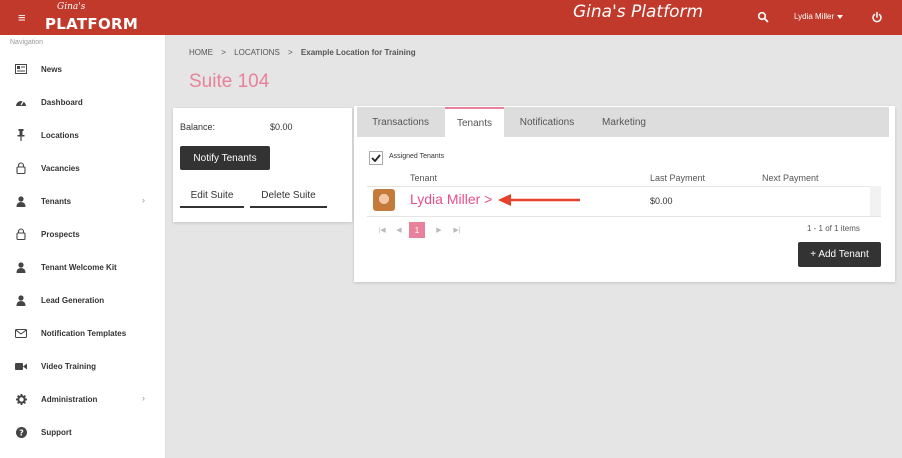 Image resolution: width=902 pixels, height=458 pixels. I want to click on power-icon, so click(877, 17).